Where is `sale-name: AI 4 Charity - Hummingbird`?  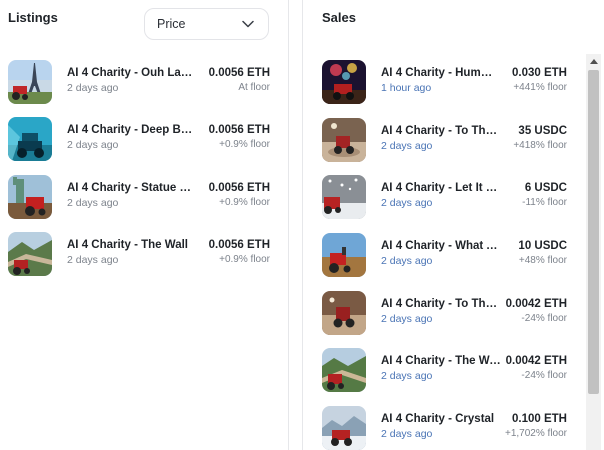
sale-name: AI 4 Charity - Hummingbird is located at coordinates (441, 73).